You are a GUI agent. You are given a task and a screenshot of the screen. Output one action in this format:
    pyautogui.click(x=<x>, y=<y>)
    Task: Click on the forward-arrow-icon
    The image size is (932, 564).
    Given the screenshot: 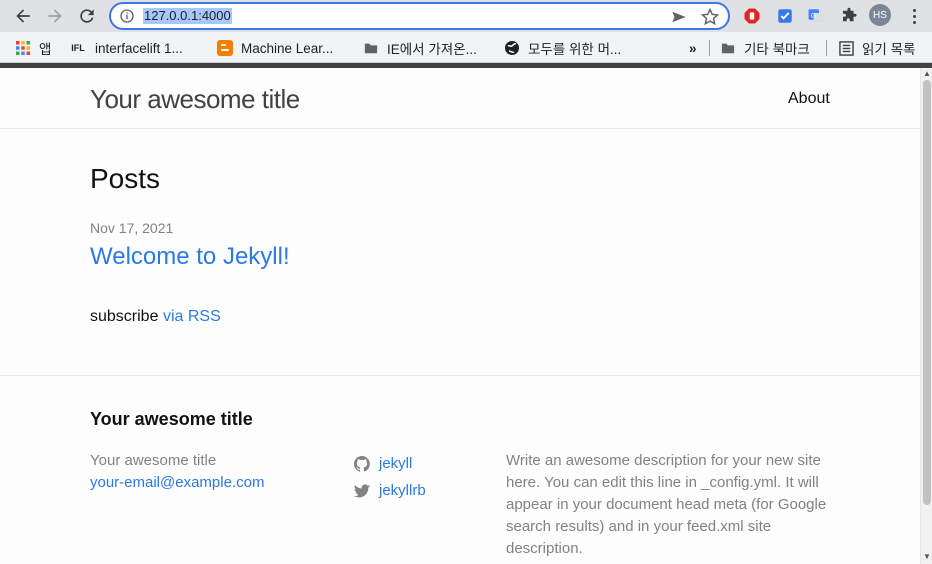 What is the action you would take?
    pyautogui.click(x=55, y=16)
    